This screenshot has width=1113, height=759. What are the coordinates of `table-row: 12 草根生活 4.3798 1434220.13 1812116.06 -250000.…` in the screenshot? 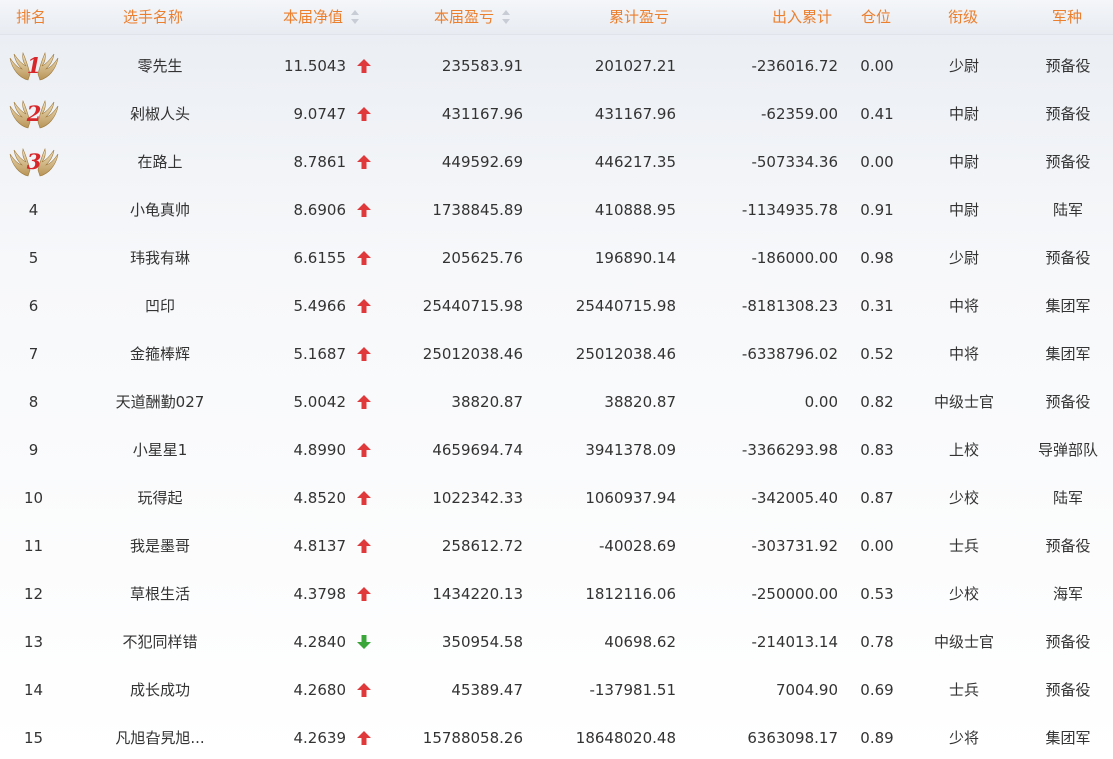 It's located at (556, 594).